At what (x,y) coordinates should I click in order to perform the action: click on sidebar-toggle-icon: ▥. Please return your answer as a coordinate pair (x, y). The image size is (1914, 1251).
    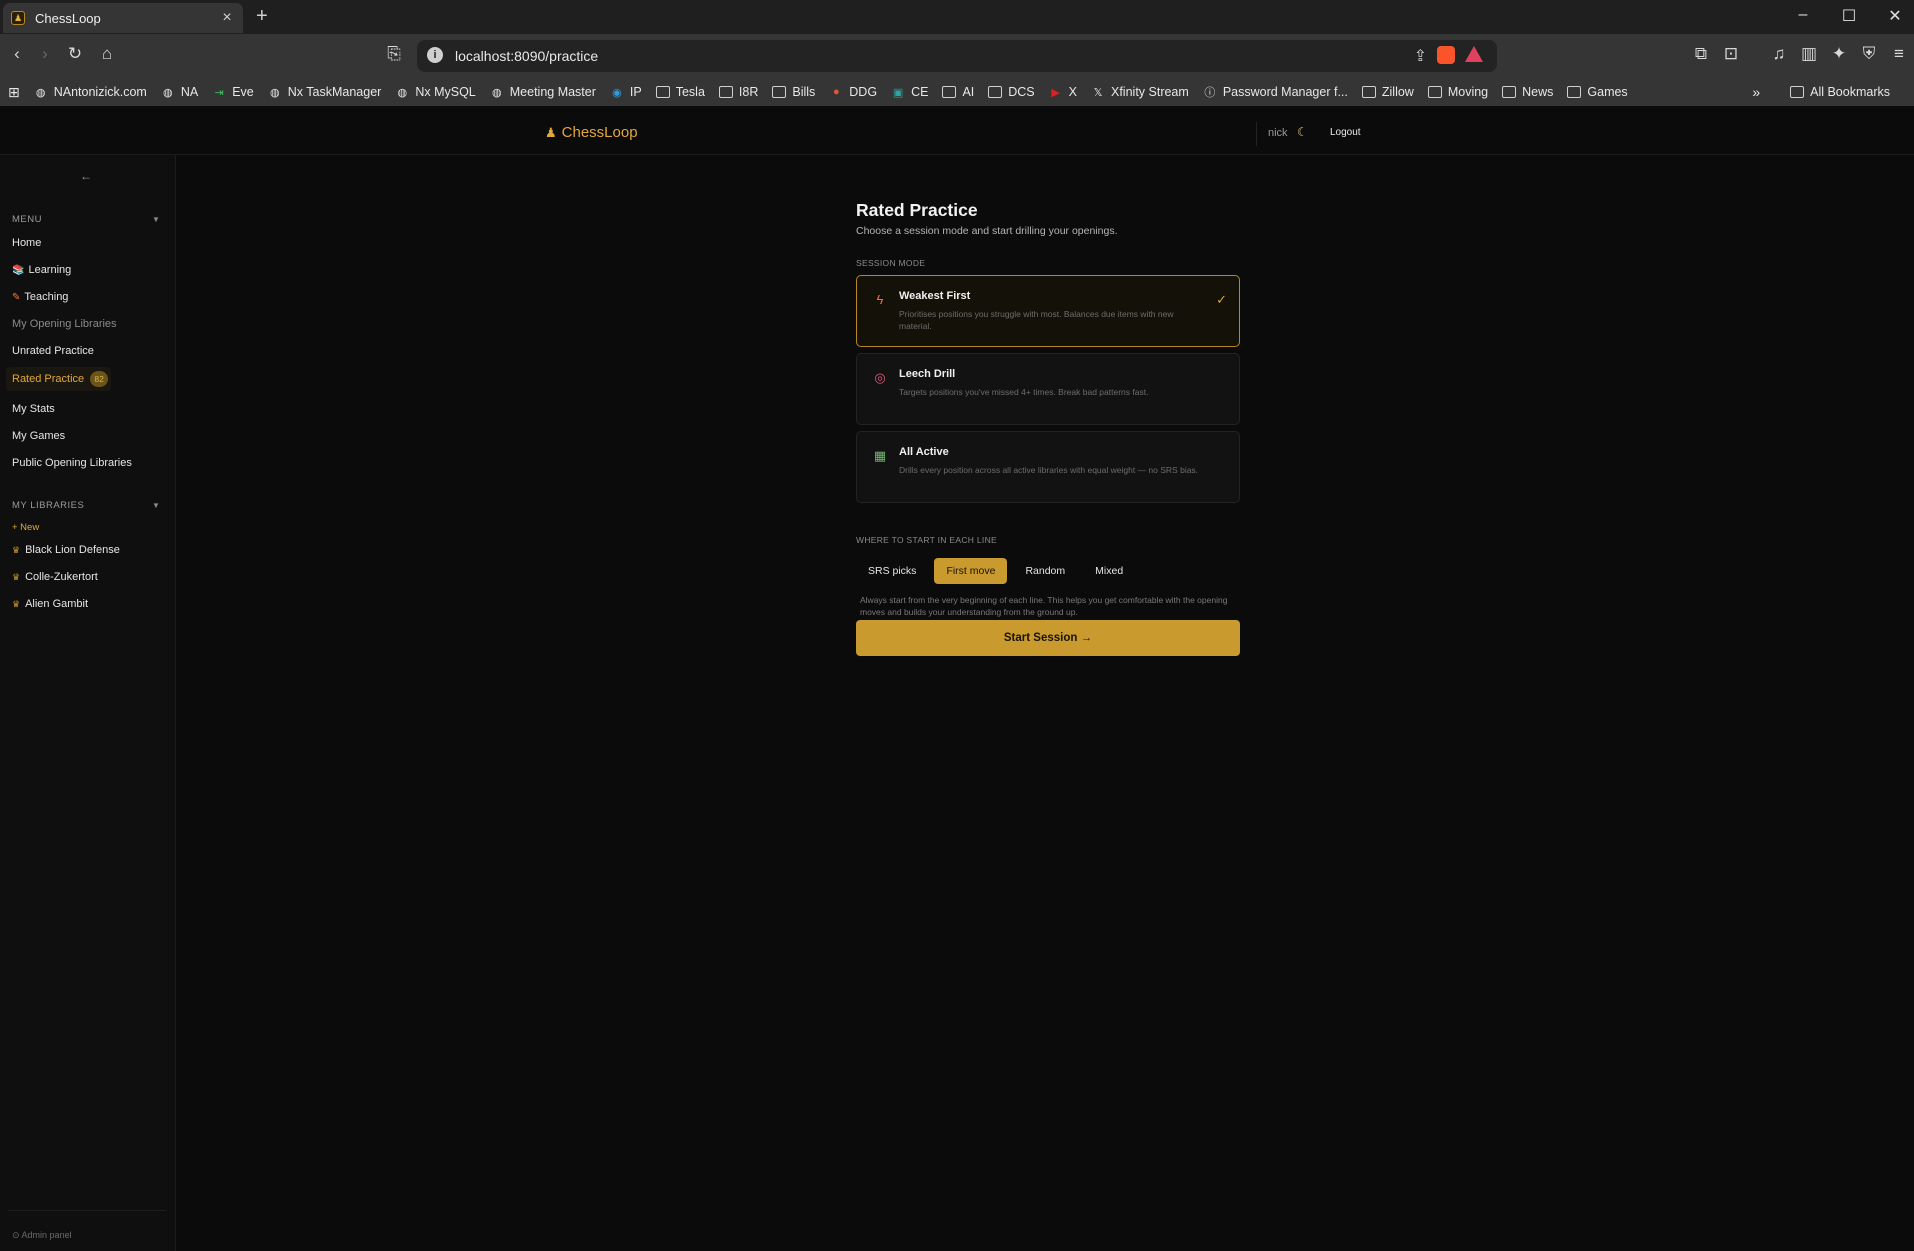
    Looking at the image, I should click on (1809, 54).